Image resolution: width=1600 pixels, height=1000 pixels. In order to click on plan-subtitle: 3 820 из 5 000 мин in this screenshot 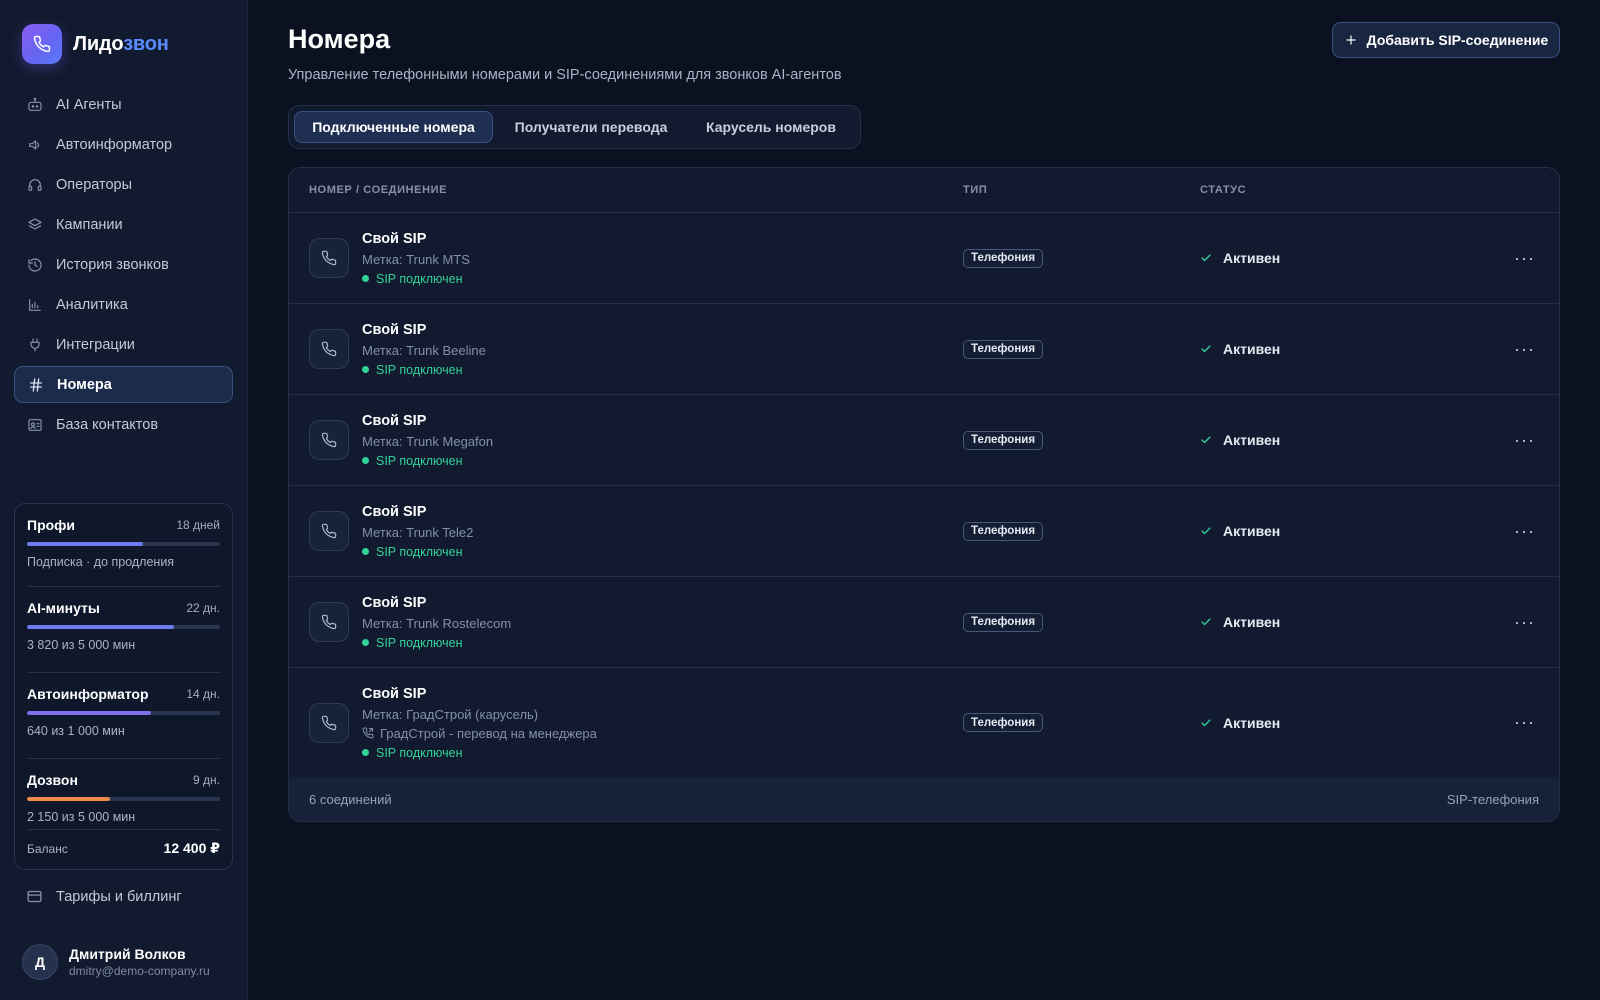, I will do `click(81, 645)`.